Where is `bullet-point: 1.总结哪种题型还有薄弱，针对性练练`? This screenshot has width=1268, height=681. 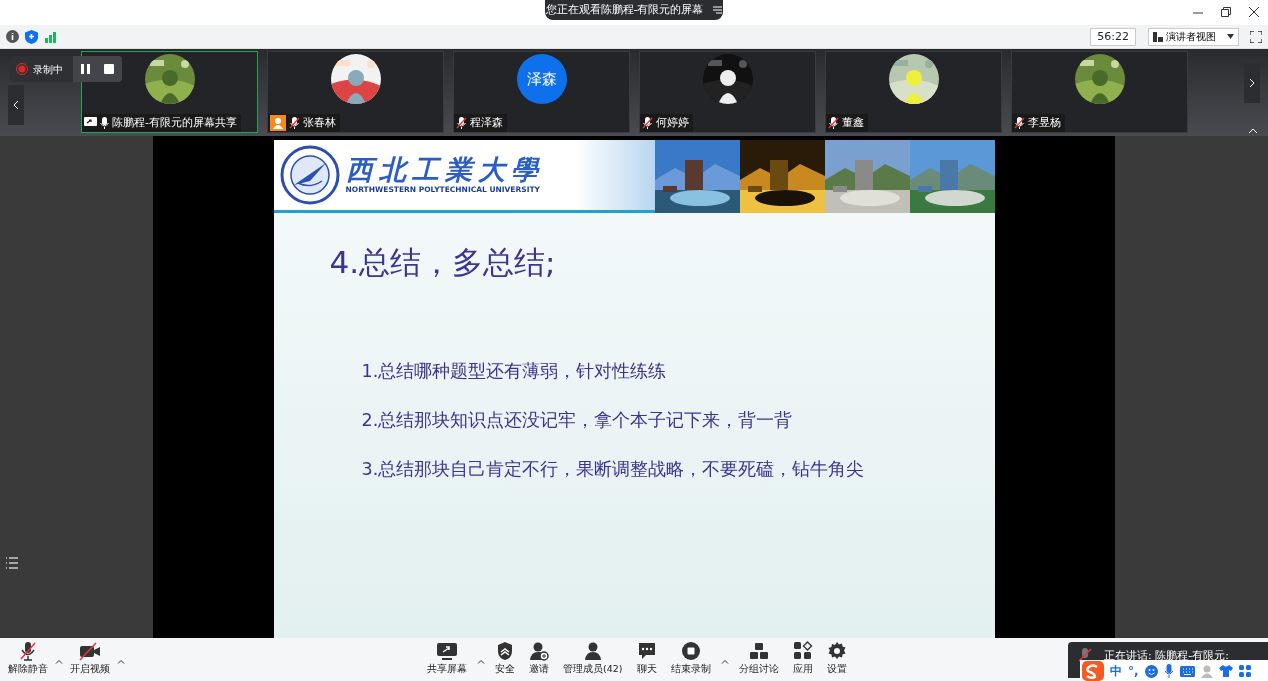 bullet-point: 1.总结哪种题型还有薄弱，针对性练练 is located at coordinates (514, 371).